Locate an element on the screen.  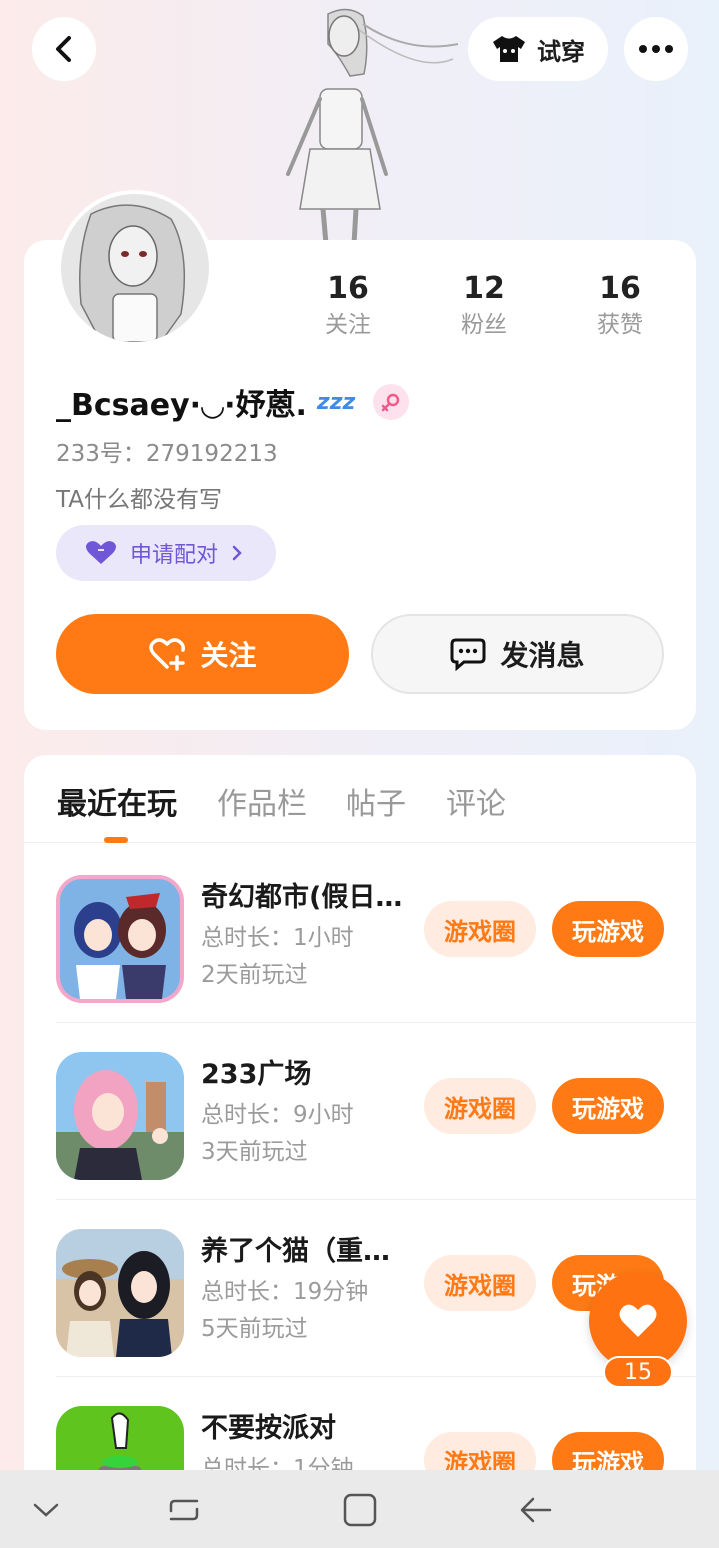
stat-likes-count: 16 is located at coordinates (620, 288).